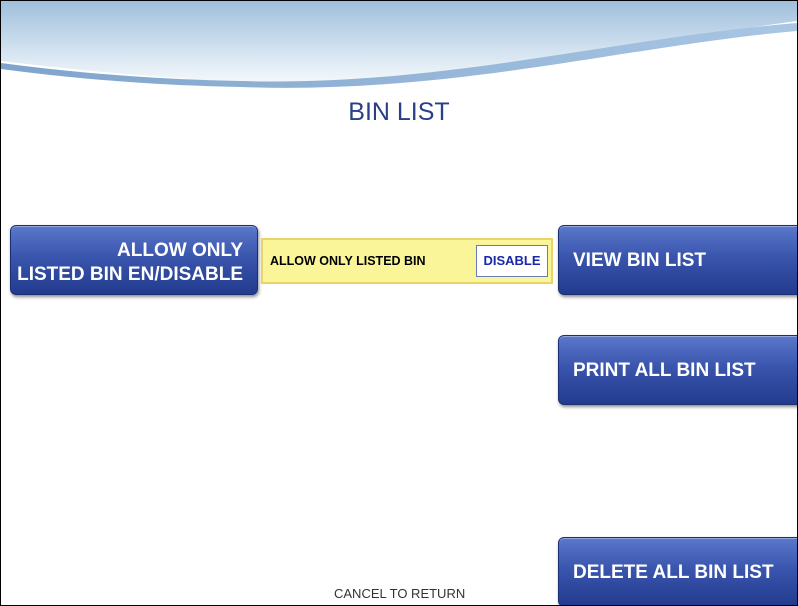 This screenshot has width=798, height=606. What do you see at coordinates (399, 44) in the screenshot?
I see `header-wave-graphic` at bounding box center [399, 44].